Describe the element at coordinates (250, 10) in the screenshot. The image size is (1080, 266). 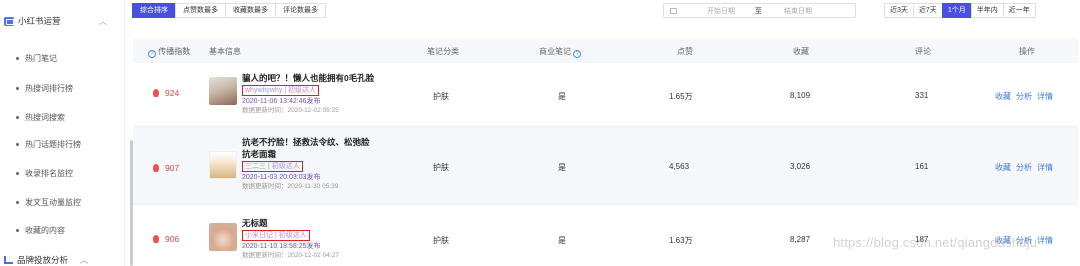
I see `tab-sort-favorites: 收藏数最多` at that location.